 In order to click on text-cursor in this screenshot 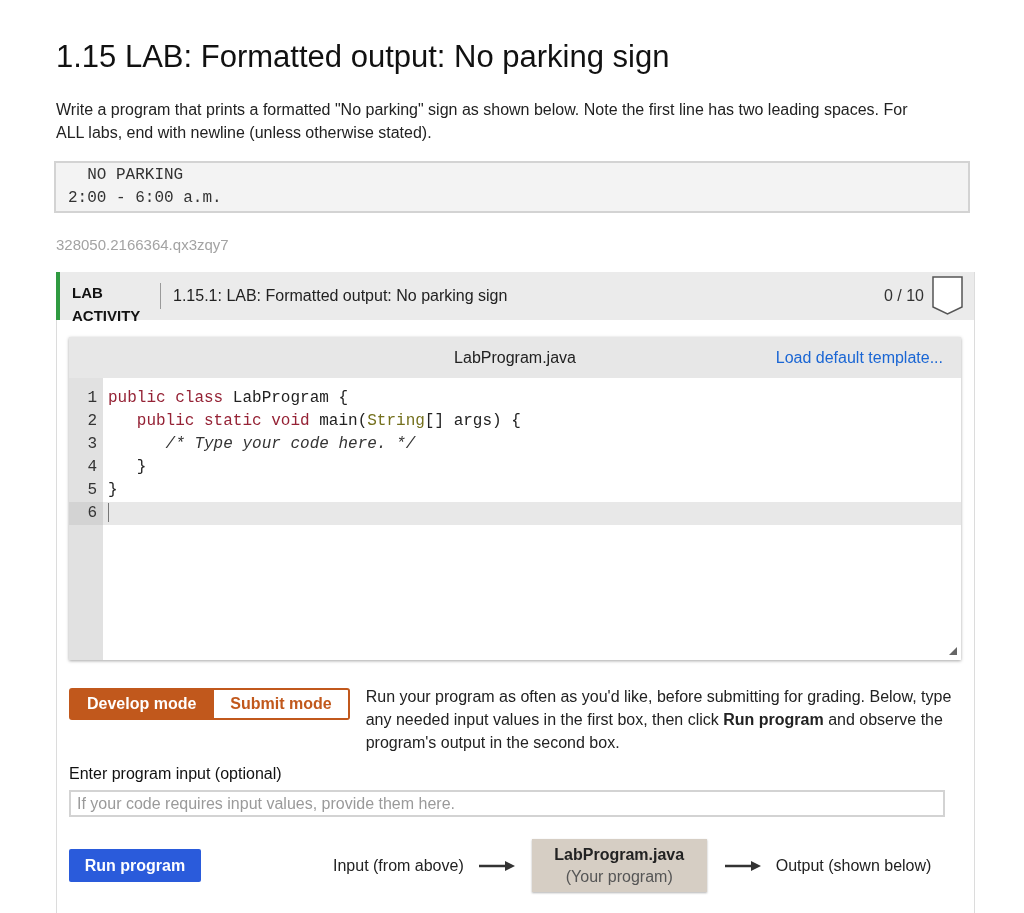, I will do `click(108, 513)`.